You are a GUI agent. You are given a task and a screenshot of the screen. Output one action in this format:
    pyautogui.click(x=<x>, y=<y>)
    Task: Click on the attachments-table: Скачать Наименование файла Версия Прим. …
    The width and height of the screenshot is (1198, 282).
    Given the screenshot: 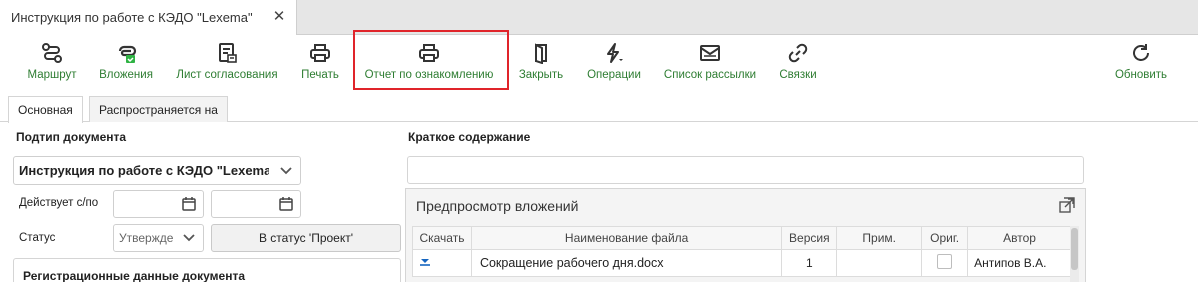 What is the action you would take?
    pyautogui.click(x=742, y=251)
    